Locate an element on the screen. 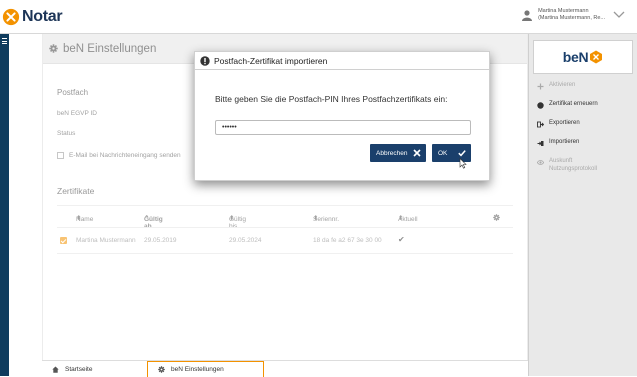 The height and width of the screenshot is (377, 637). ben-logo-text: beN is located at coordinates (575, 57).